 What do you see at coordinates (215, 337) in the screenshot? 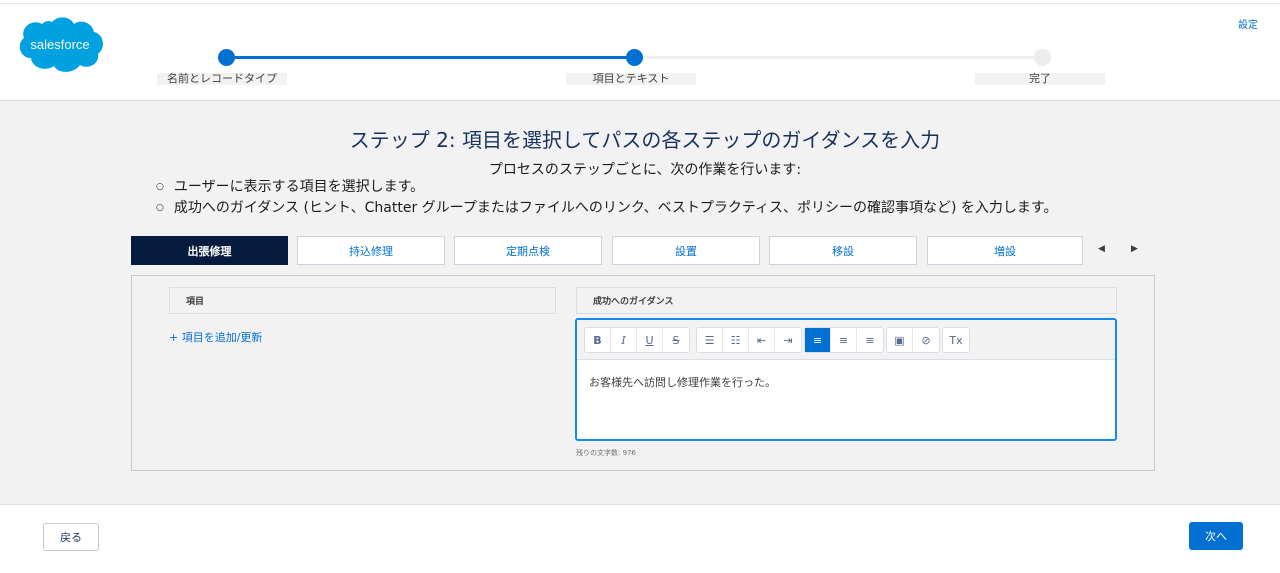
I see `add-update-fields-link: + 項目を追加/更新` at bounding box center [215, 337].